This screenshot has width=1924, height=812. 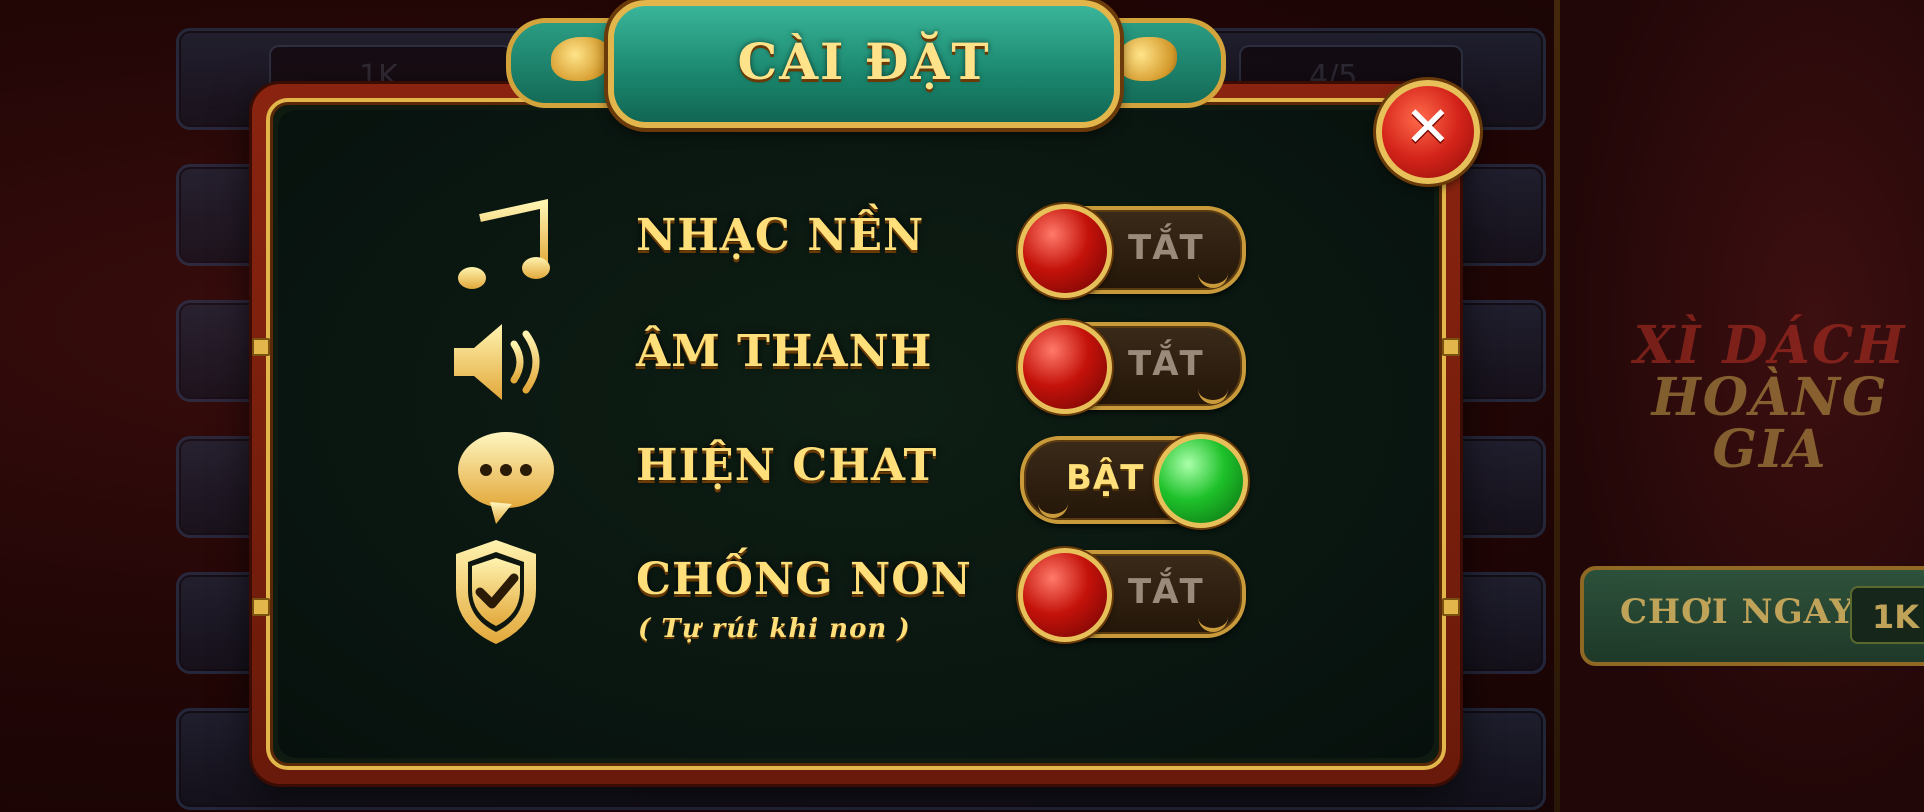 I want to click on chat-toggle: BẬT, so click(x=1134, y=481).